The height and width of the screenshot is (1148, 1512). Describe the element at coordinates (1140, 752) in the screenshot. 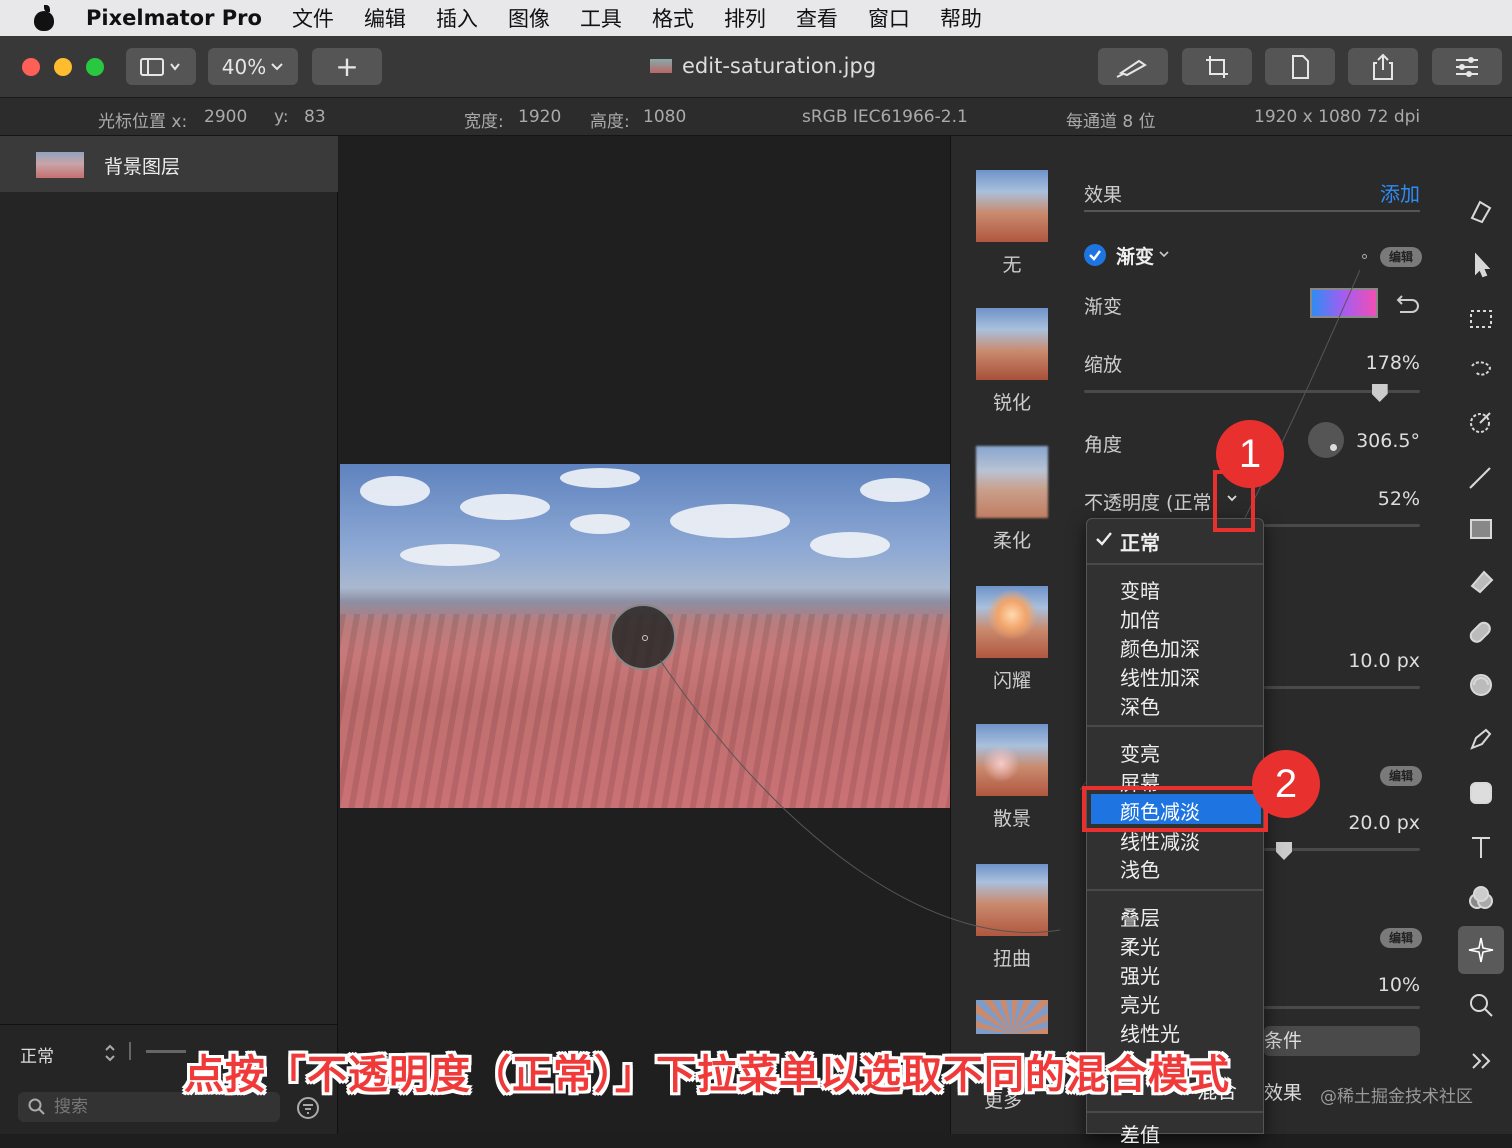

I see `blend-option: 变亮` at that location.